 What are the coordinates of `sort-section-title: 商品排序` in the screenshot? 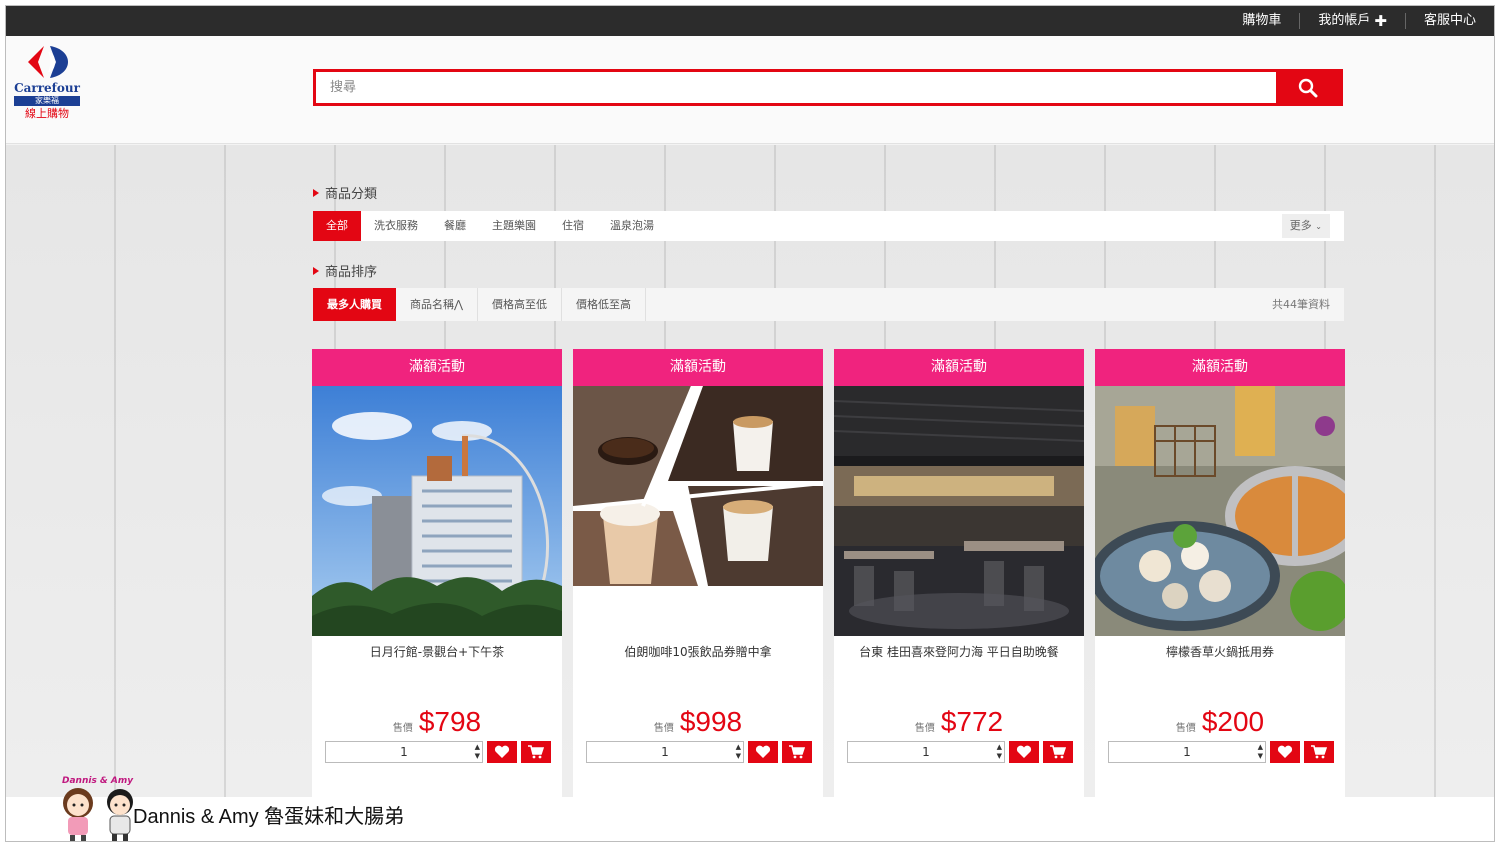 It's located at (345, 270).